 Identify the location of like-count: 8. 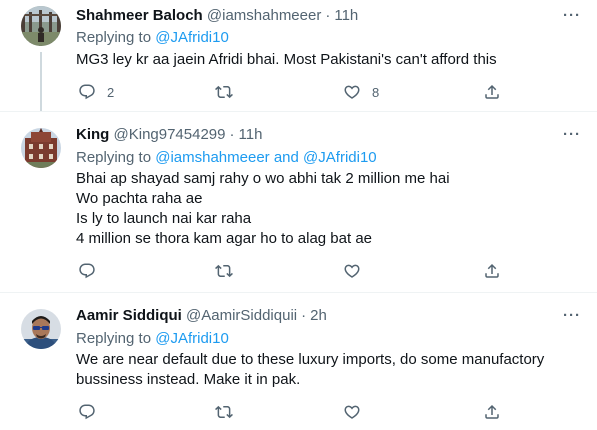
(376, 92).